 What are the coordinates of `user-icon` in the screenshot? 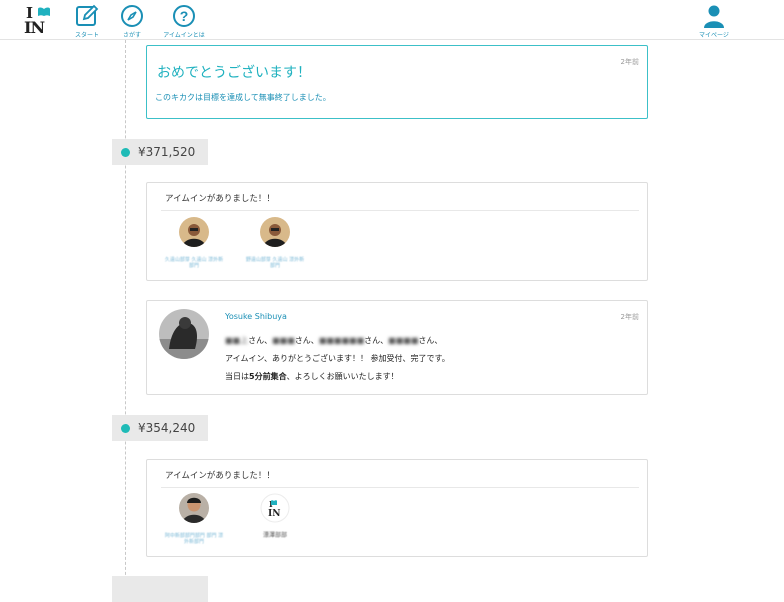 It's located at (714, 16).